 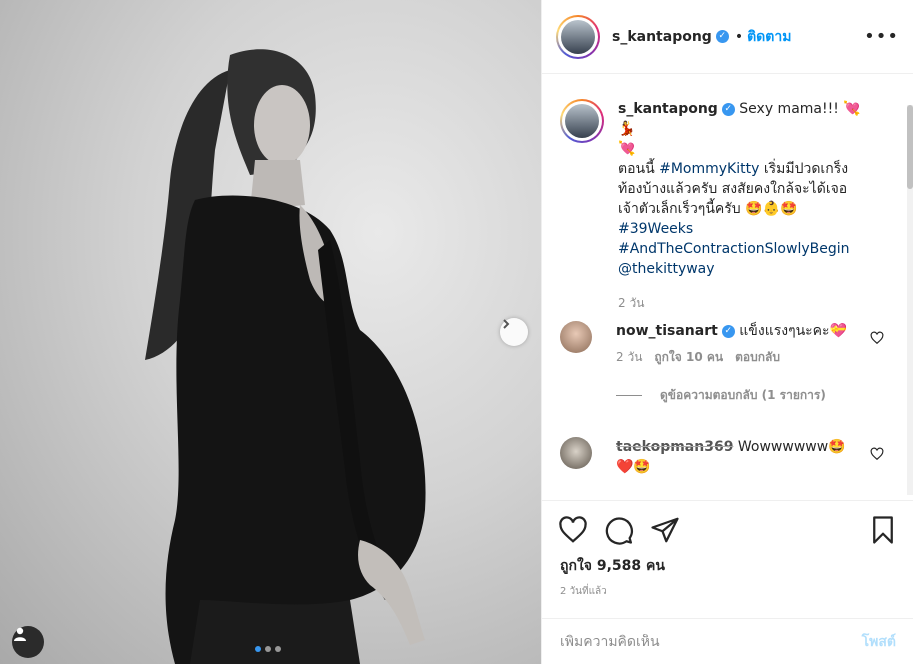 What do you see at coordinates (28, 642) in the screenshot?
I see `tagged-users-button` at bounding box center [28, 642].